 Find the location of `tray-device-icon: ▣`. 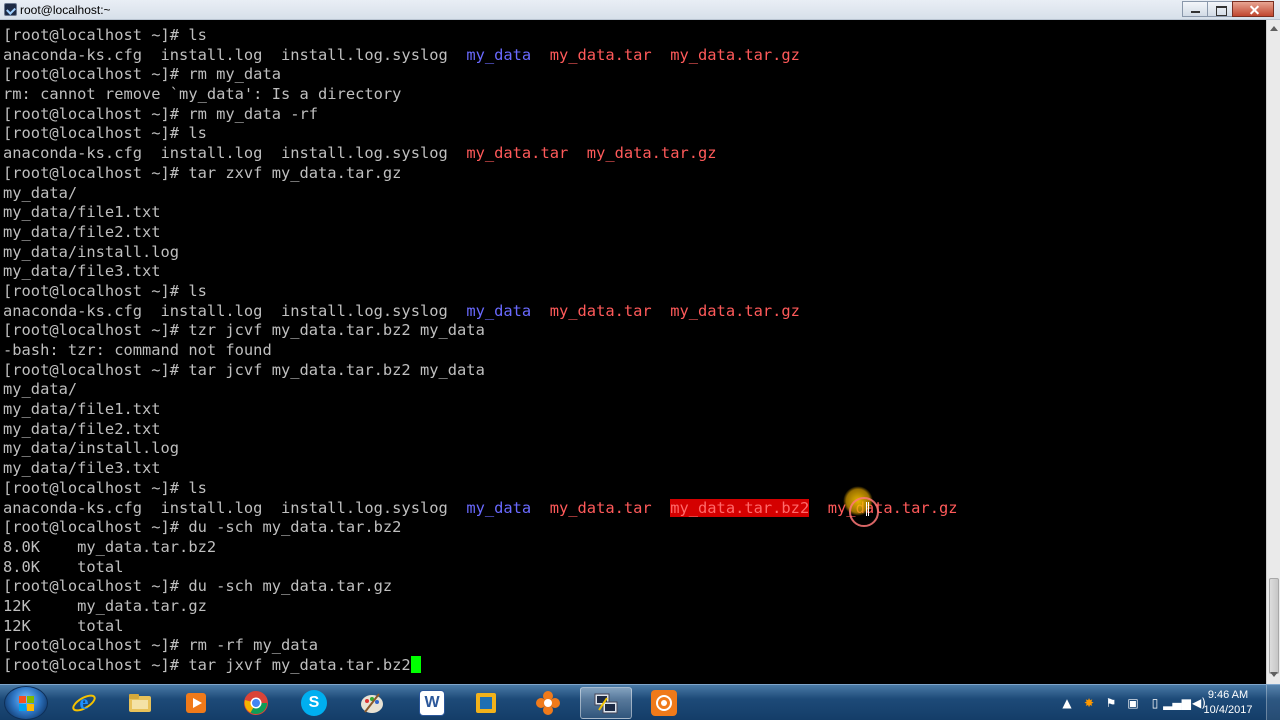

tray-device-icon: ▣ is located at coordinates (1133, 702).